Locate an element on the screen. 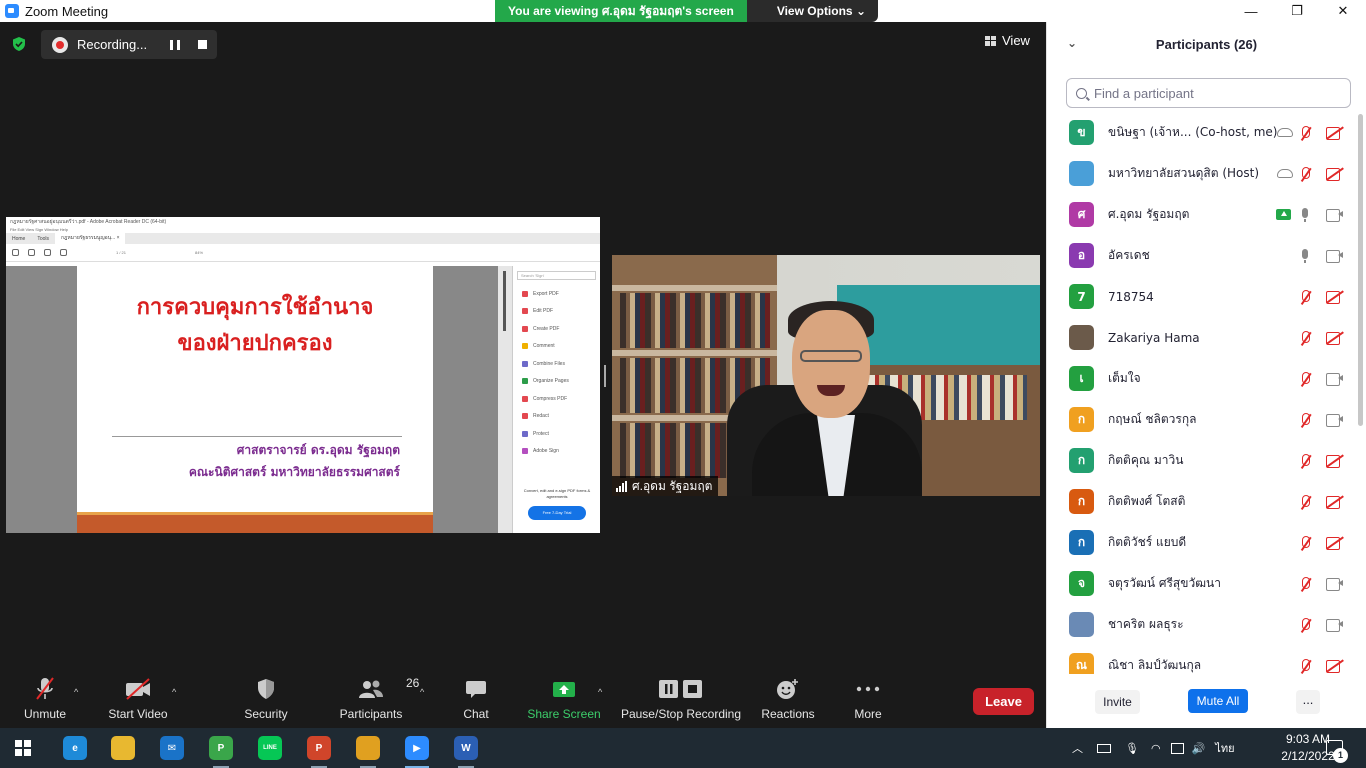  minimize-button: — is located at coordinates (1251, 11).